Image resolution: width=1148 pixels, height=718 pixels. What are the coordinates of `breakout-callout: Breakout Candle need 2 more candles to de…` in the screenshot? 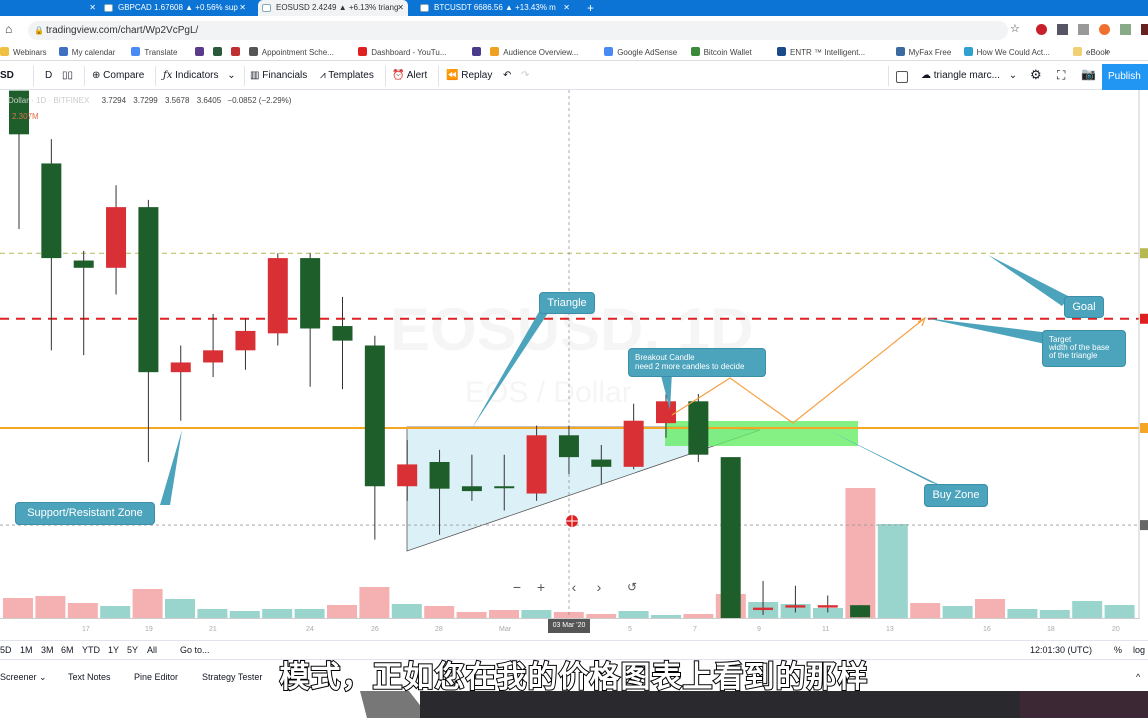 It's located at (697, 362).